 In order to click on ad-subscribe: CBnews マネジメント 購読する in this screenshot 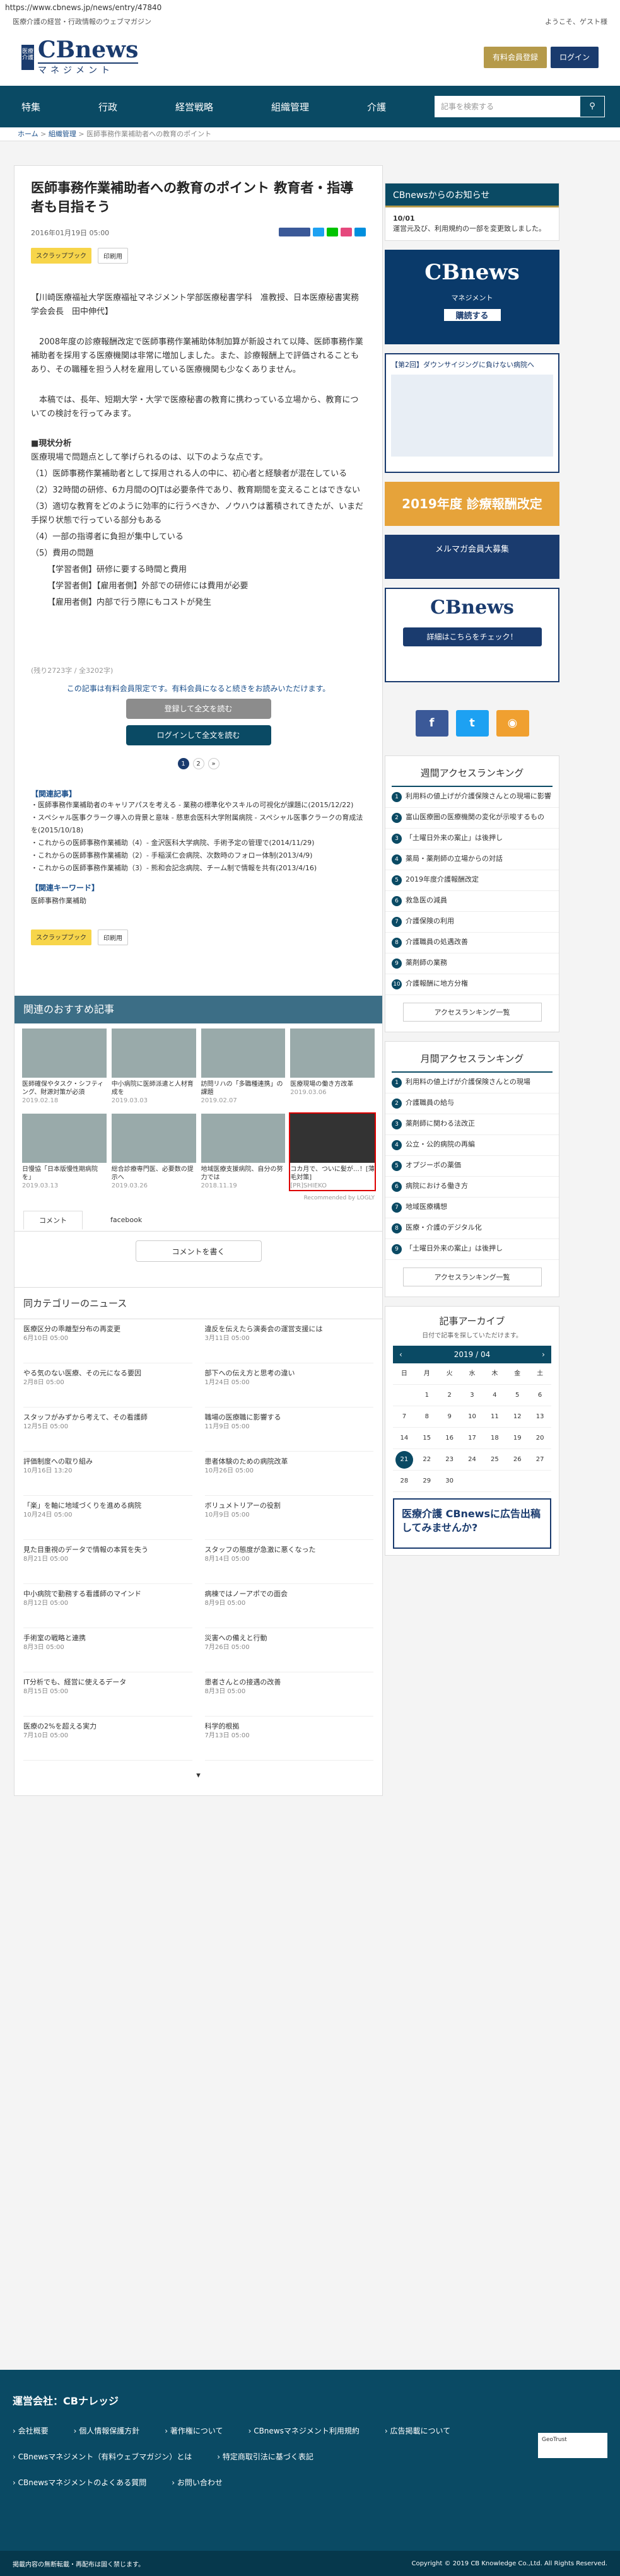, I will do `click(472, 297)`.